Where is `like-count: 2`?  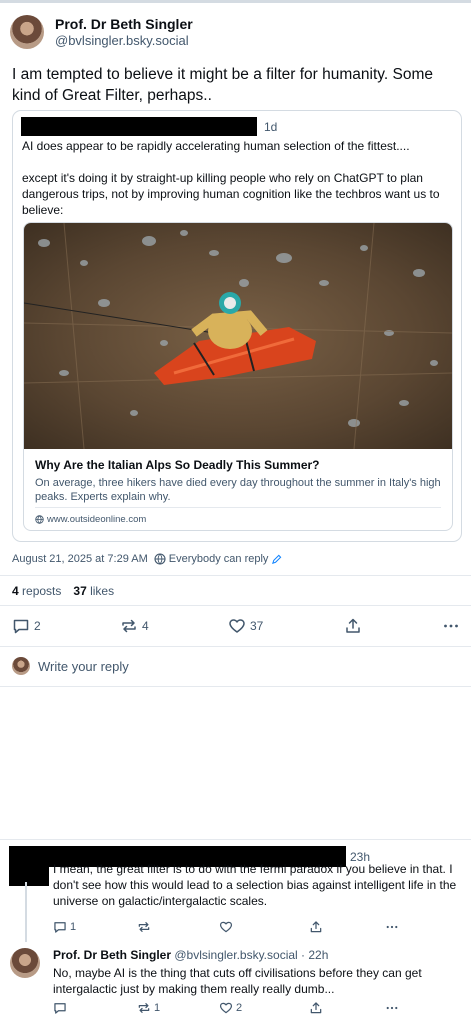
like-count: 2 is located at coordinates (239, 1008).